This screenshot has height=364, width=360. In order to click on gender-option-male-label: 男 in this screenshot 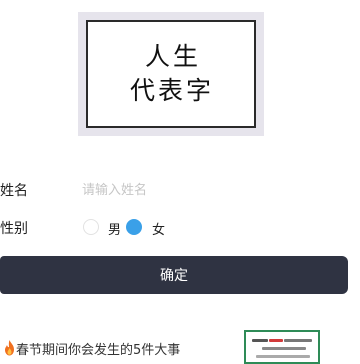, I will do `click(114, 228)`.